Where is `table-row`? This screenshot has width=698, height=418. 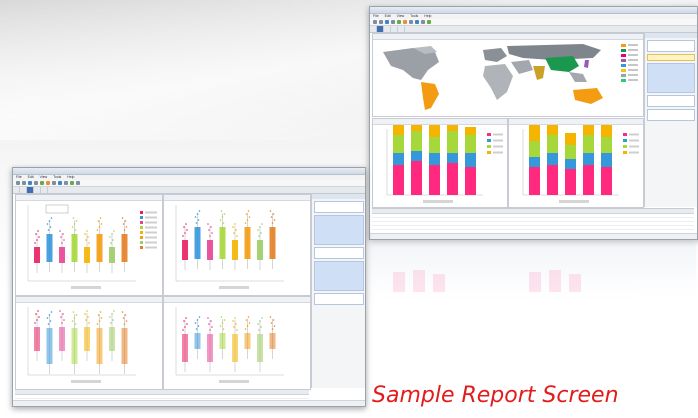
table-row is located at coordinates (533, 228).